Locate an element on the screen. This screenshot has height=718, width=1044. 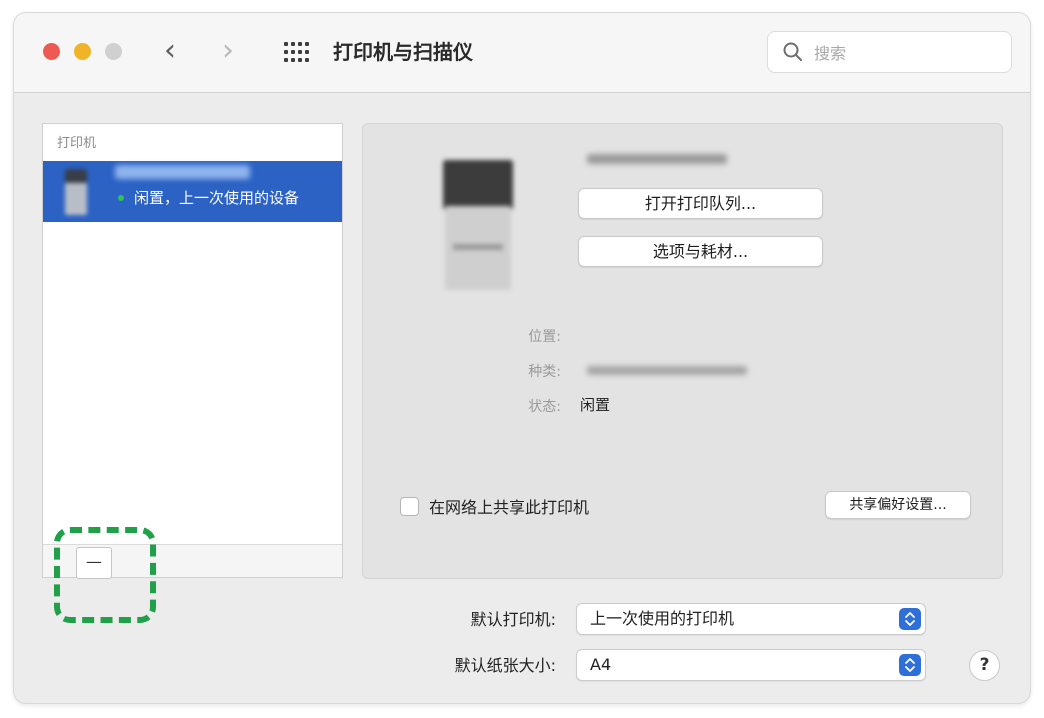
back-chevron-icon: ‹ is located at coordinates (170, 51).